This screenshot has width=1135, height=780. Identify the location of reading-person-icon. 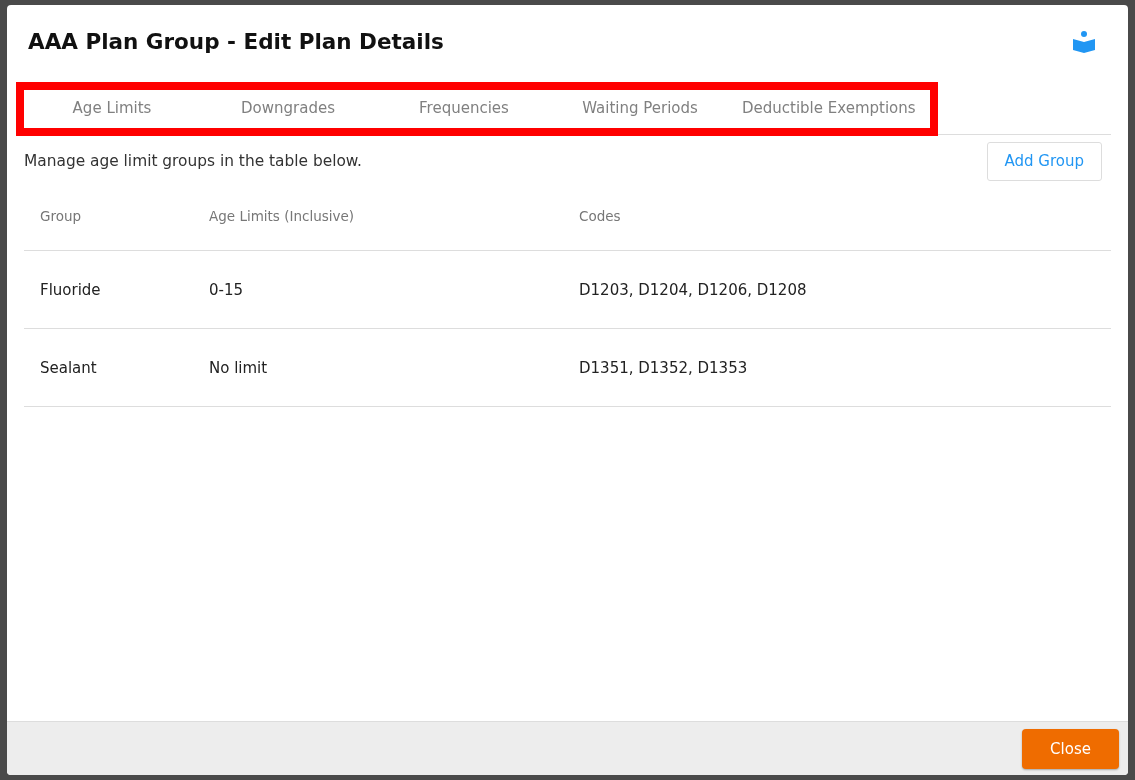
(1084, 42).